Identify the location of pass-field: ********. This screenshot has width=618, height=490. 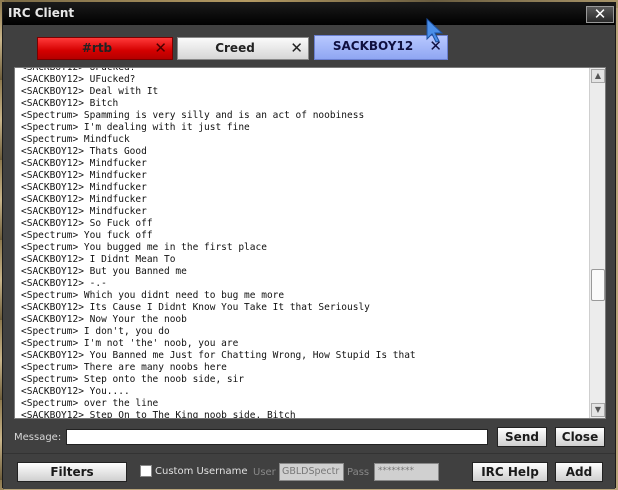
(406, 472).